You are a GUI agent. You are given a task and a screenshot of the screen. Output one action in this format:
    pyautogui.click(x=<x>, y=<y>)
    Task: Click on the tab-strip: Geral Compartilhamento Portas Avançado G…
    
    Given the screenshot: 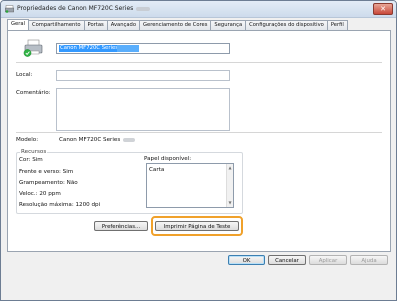 What is the action you would take?
    pyautogui.click(x=177, y=24)
    